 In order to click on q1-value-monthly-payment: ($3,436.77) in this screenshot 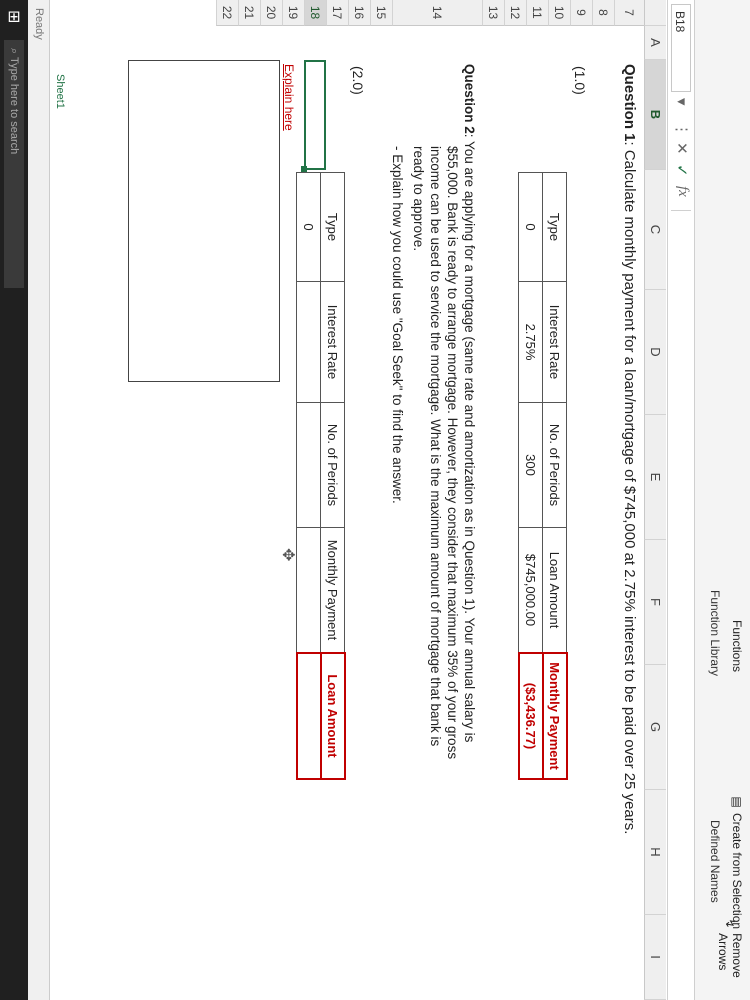, I will do `click(531, 716)`.